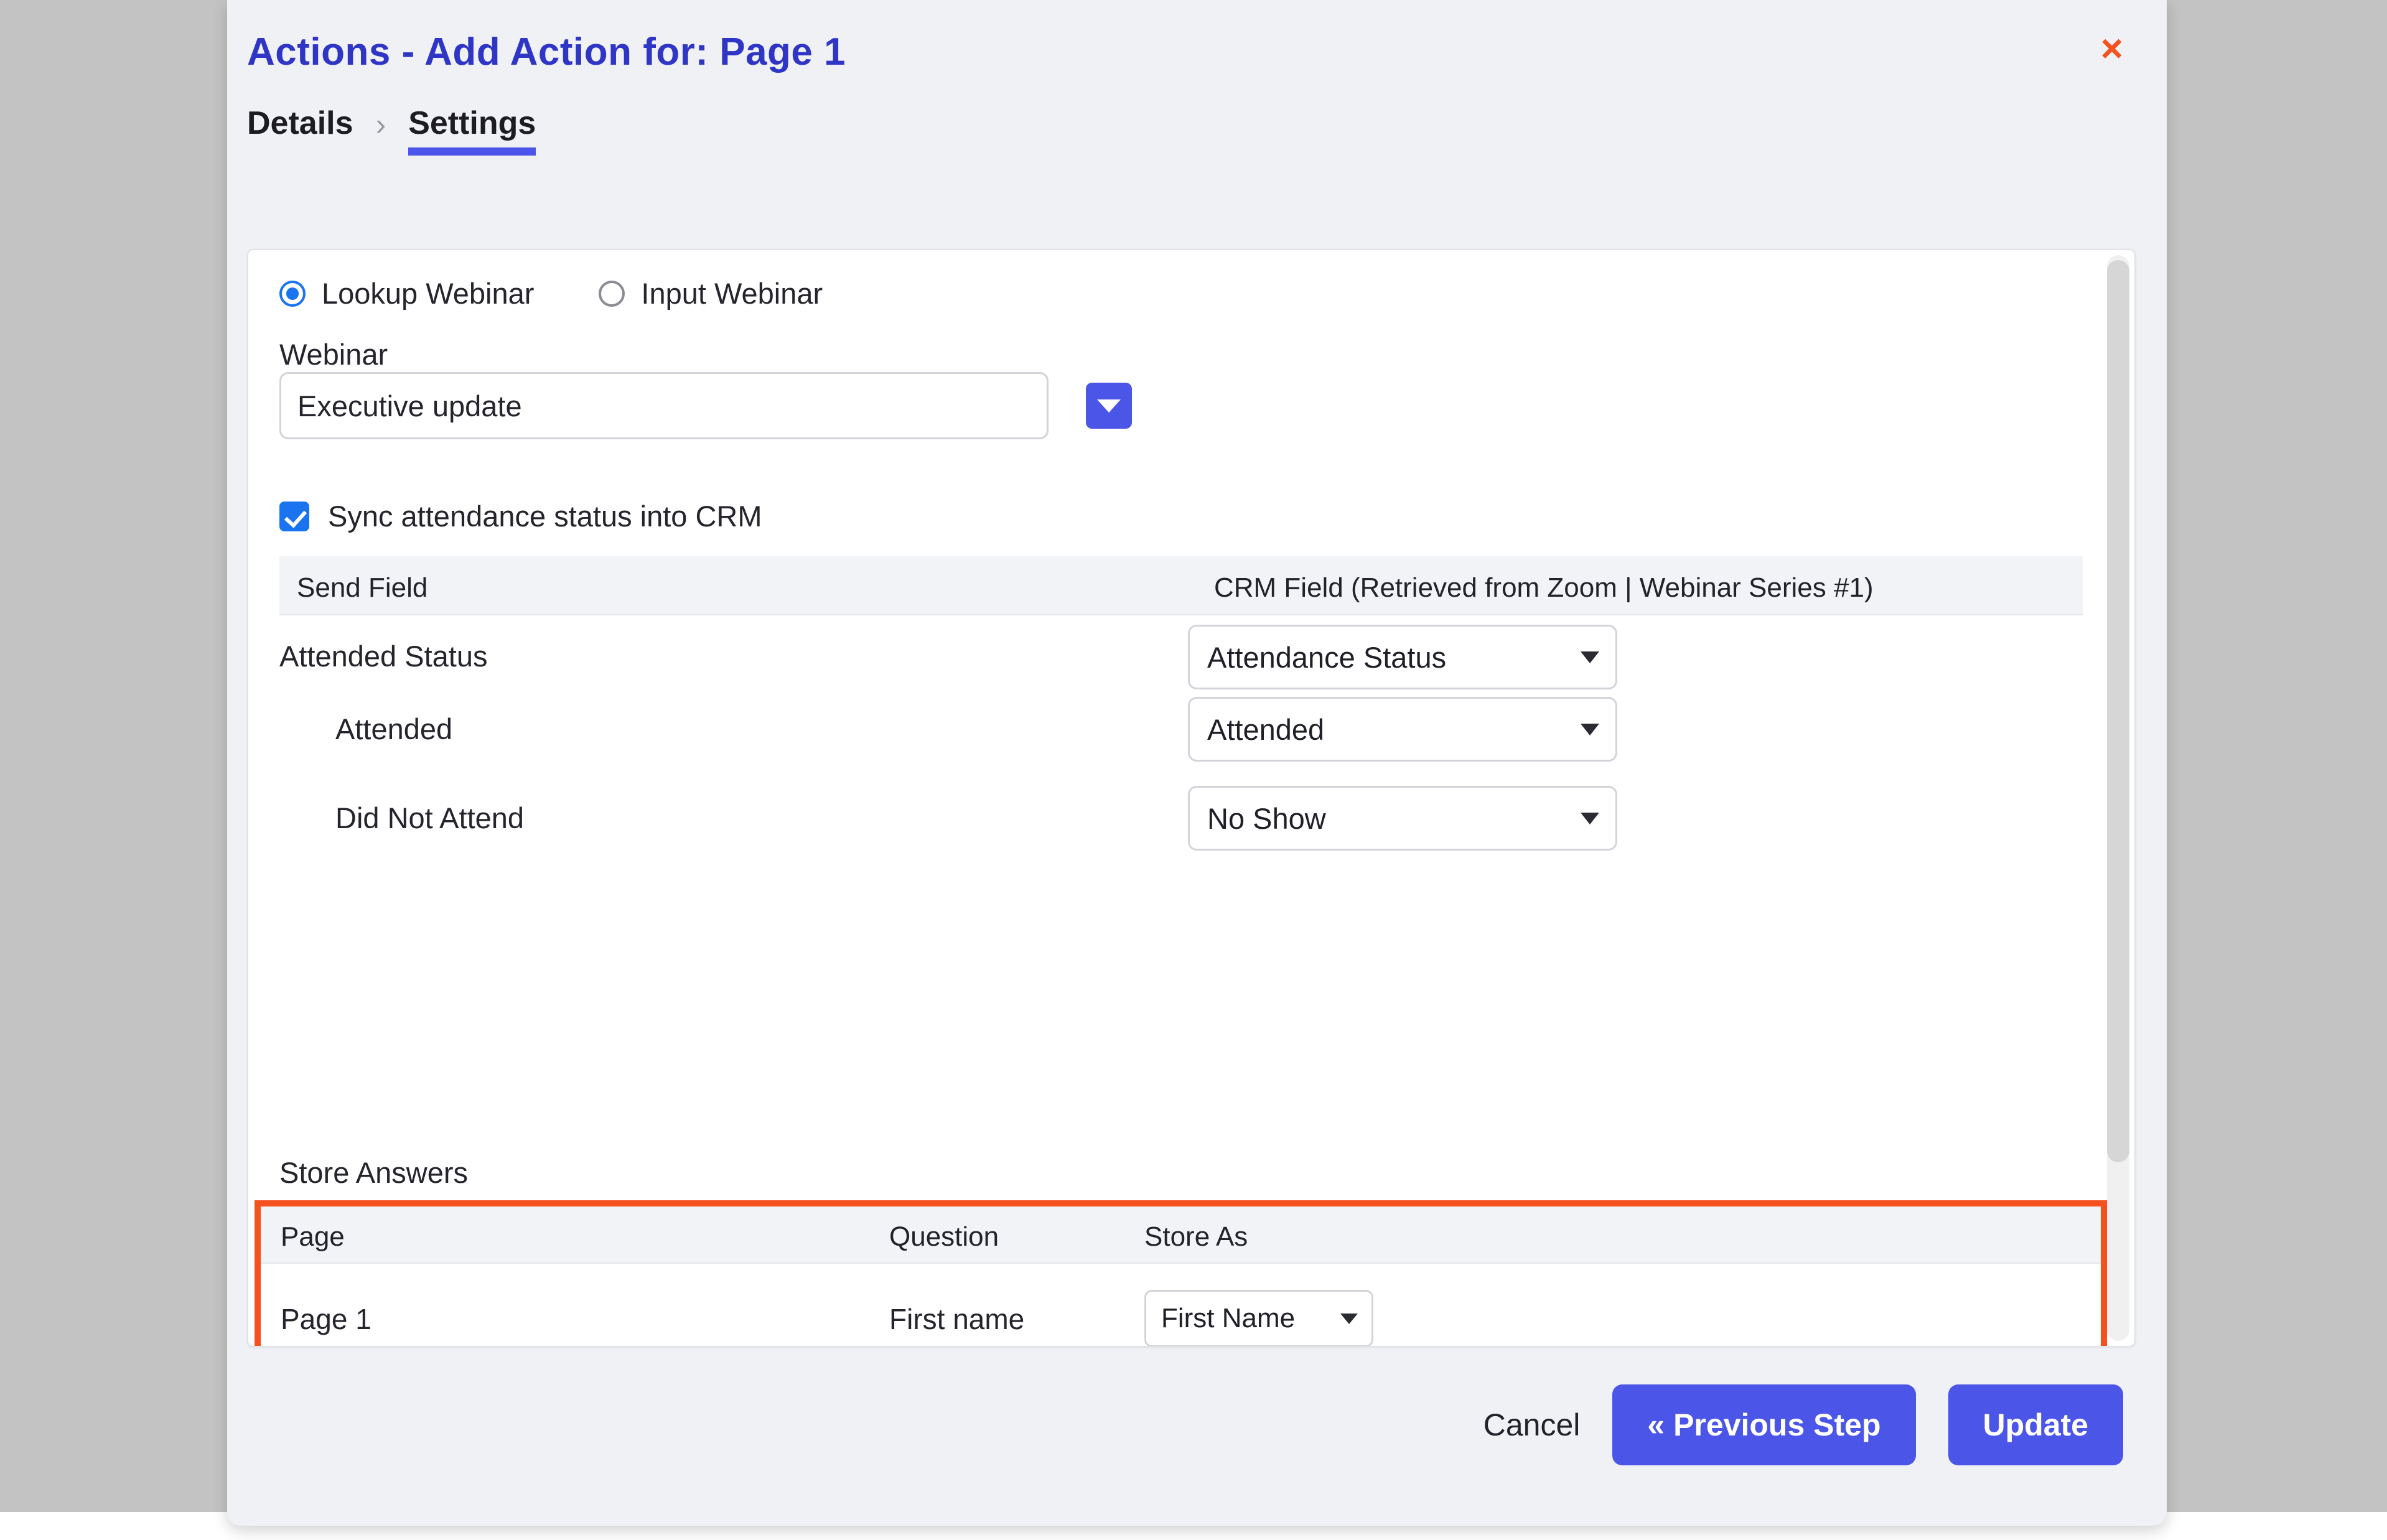 The image size is (2387, 1540). Describe the element at coordinates (1196, 1236) in the screenshot. I see `store-header-store-as: Store As` at that location.